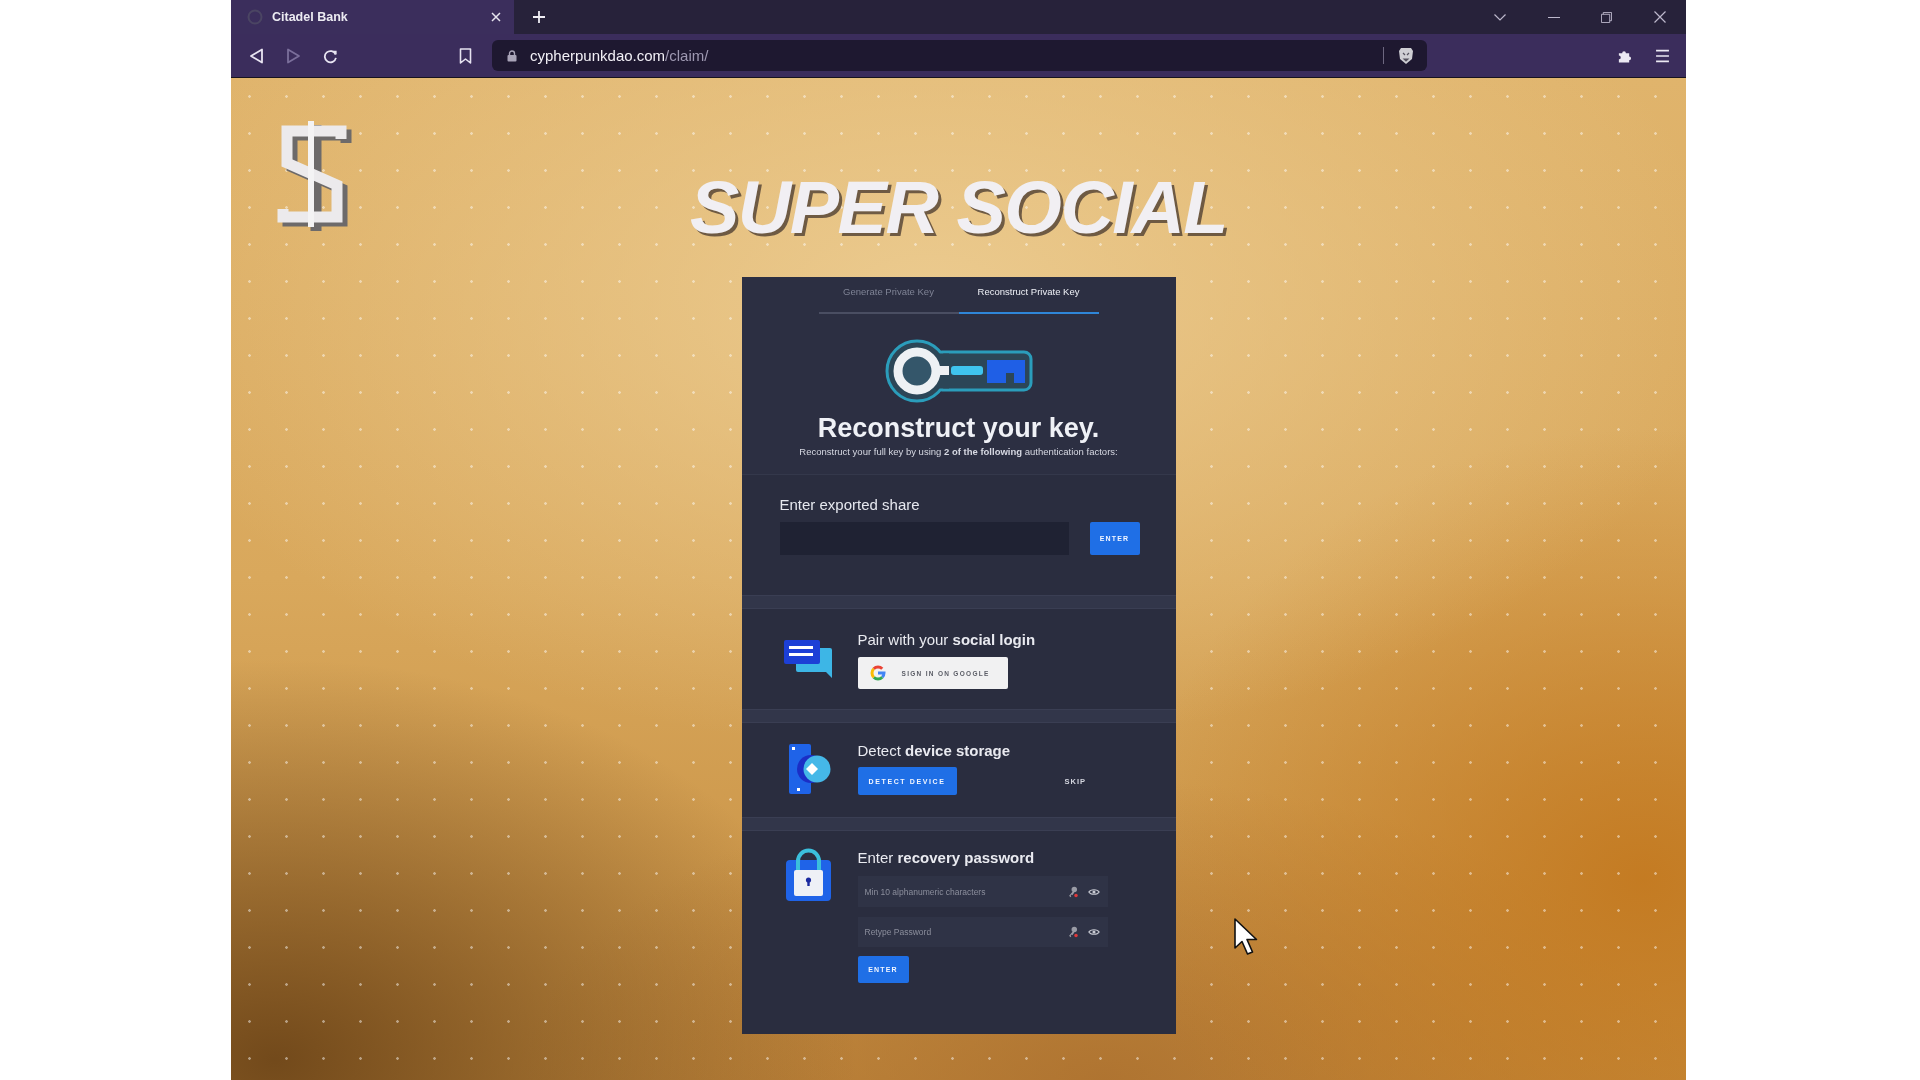 The image size is (1920, 1080). I want to click on section-title: Enter recovery password, so click(946, 858).